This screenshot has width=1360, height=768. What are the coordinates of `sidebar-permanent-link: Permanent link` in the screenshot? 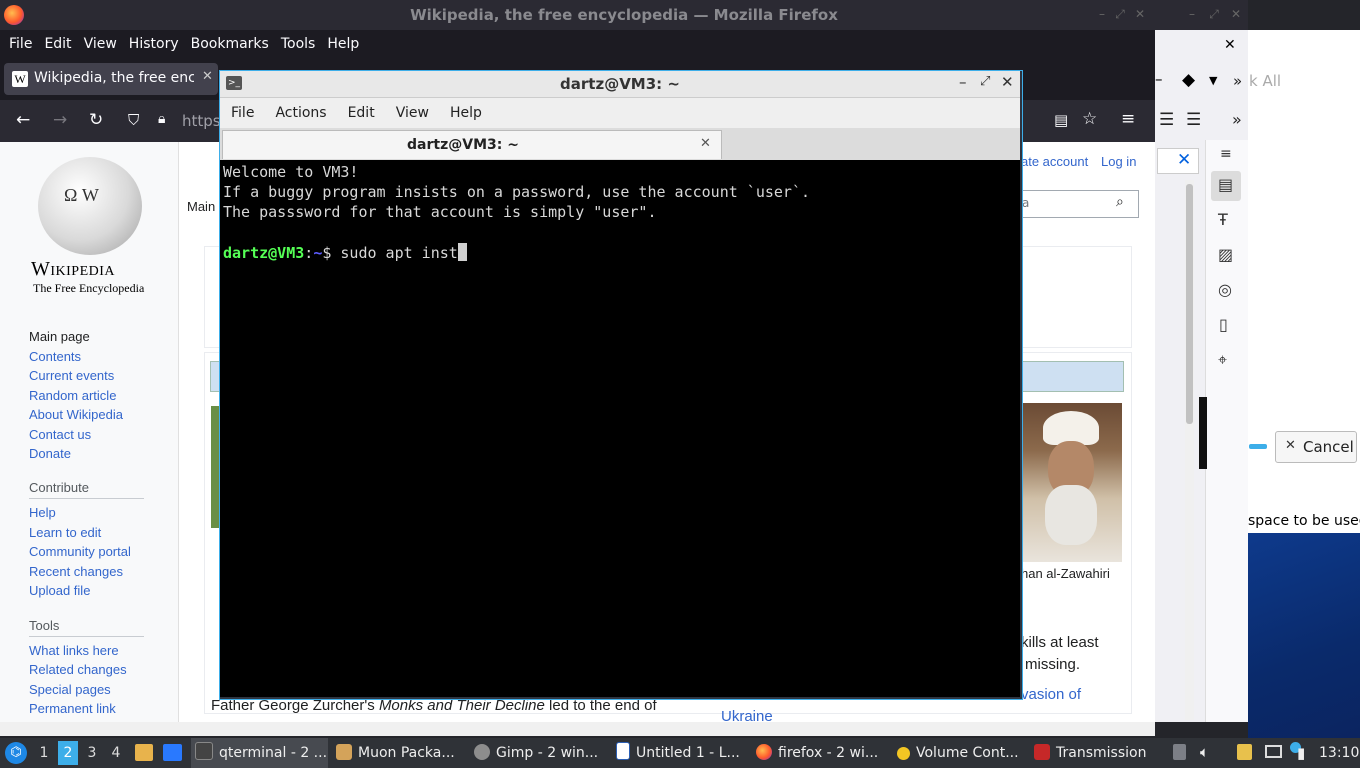 It's located at (72, 708).